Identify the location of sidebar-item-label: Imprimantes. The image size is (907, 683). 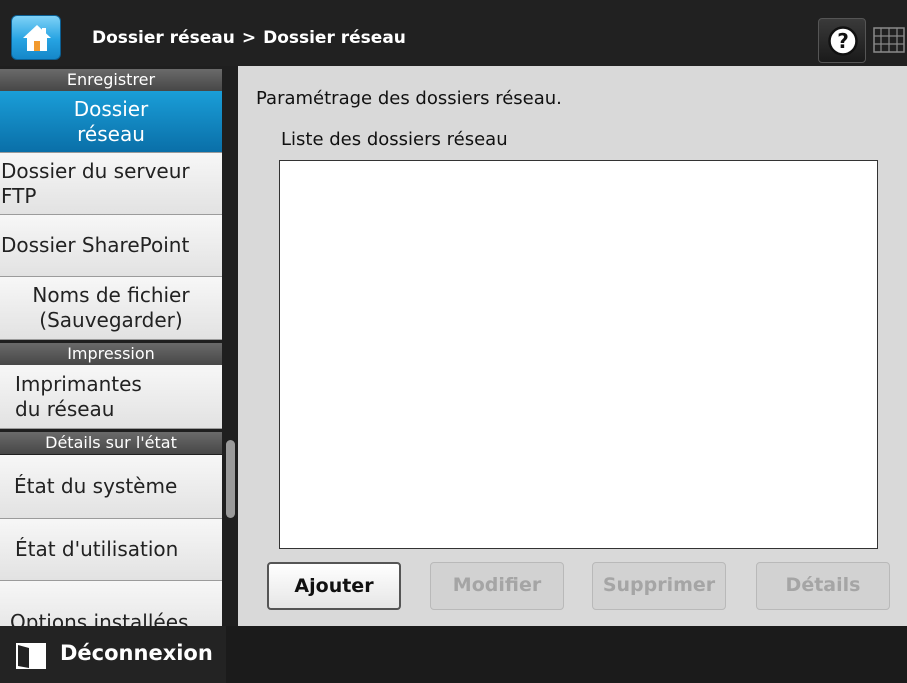
(78, 383).